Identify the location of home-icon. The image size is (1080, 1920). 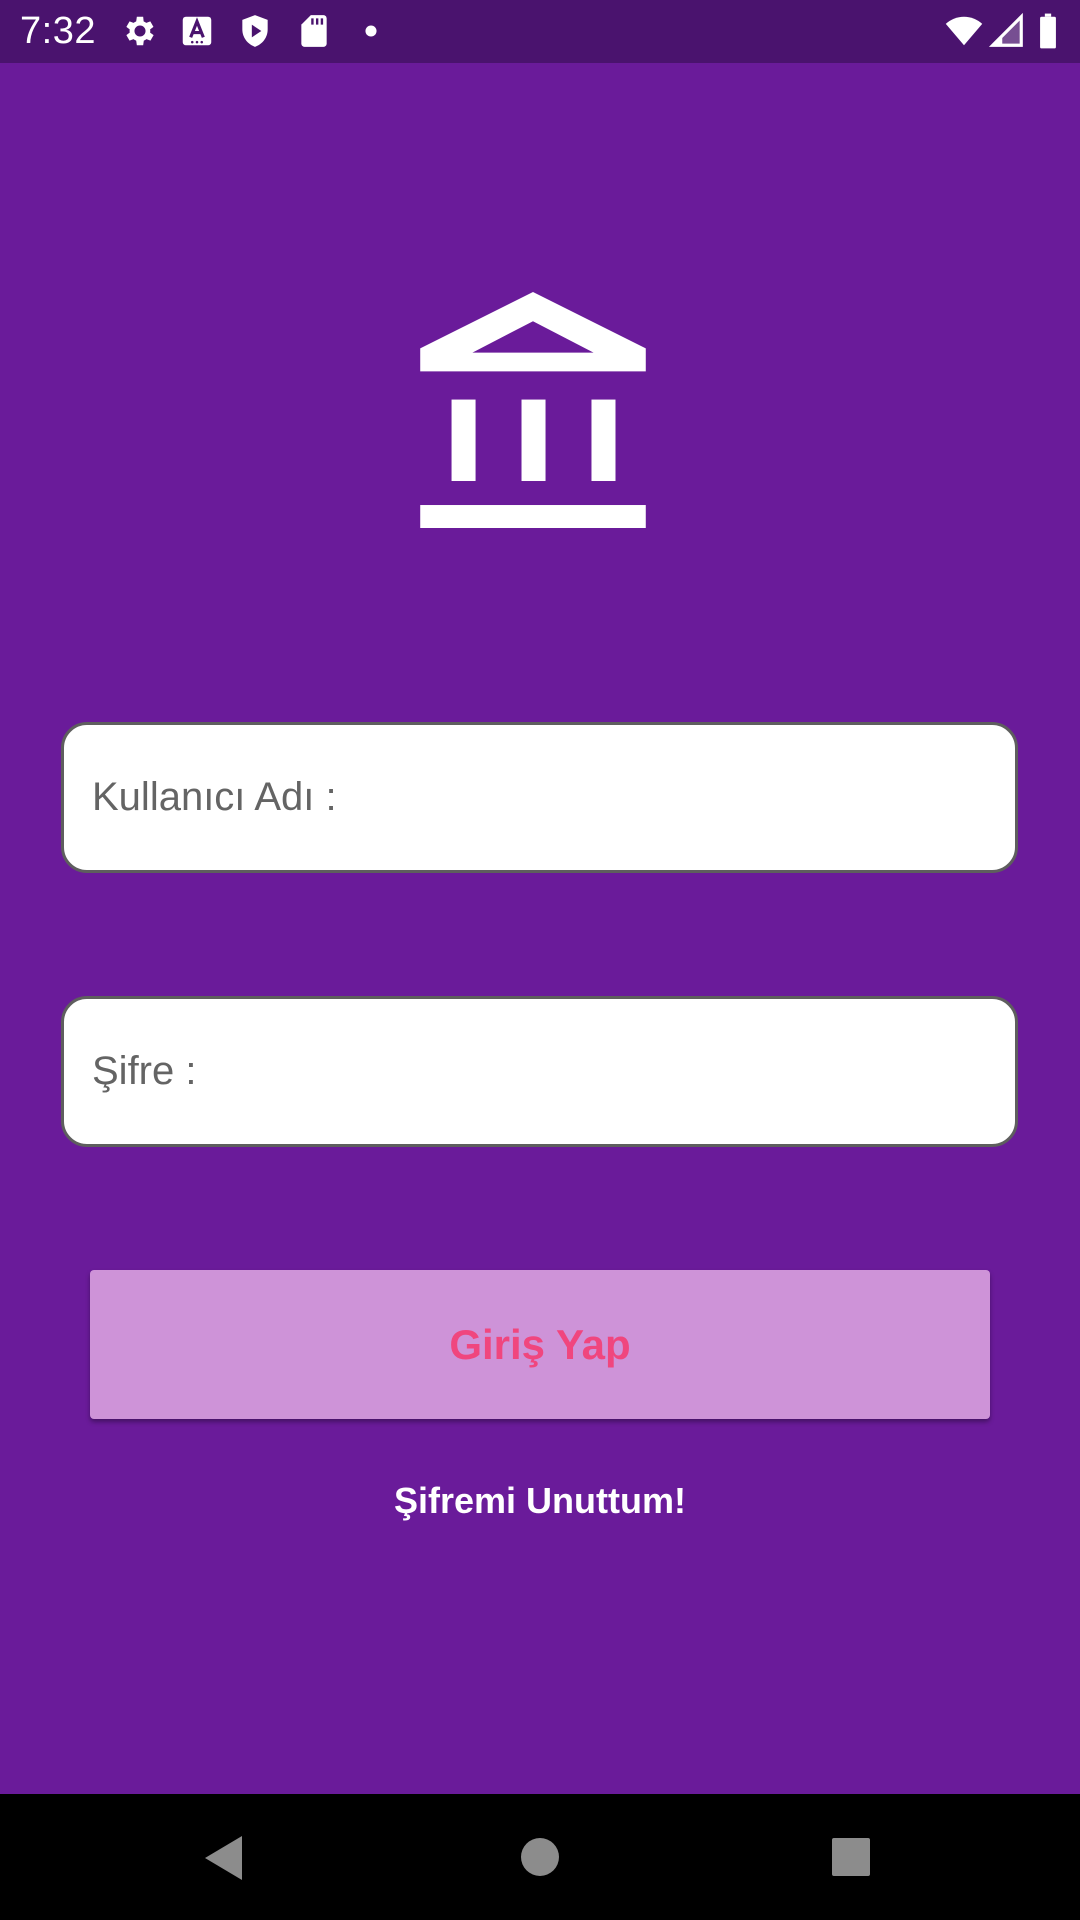
(540, 1857).